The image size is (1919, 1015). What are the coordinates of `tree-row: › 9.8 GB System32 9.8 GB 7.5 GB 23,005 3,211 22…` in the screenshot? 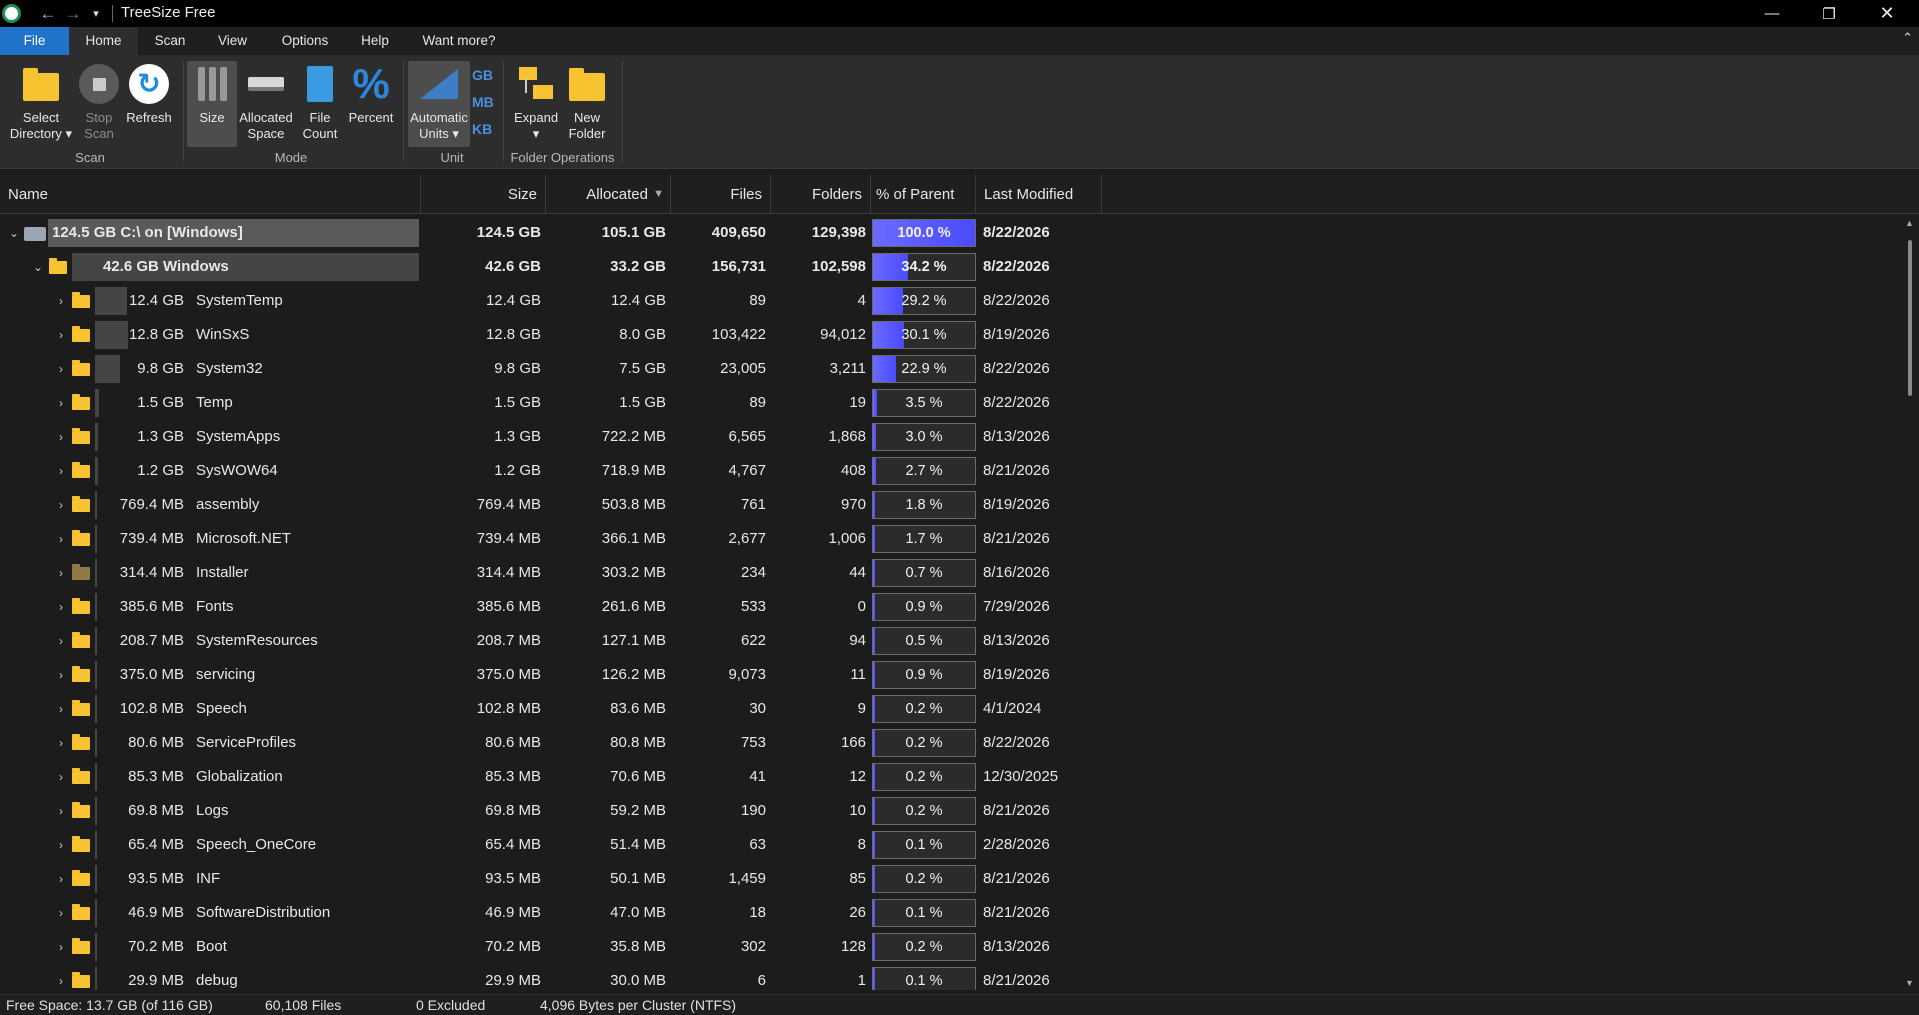 It's located at (949, 369).